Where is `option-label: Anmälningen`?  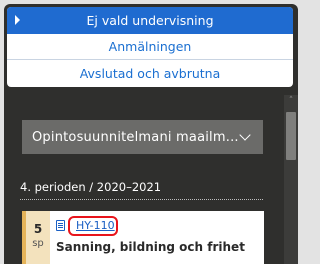
option-label: Anmälningen is located at coordinates (150, 46).